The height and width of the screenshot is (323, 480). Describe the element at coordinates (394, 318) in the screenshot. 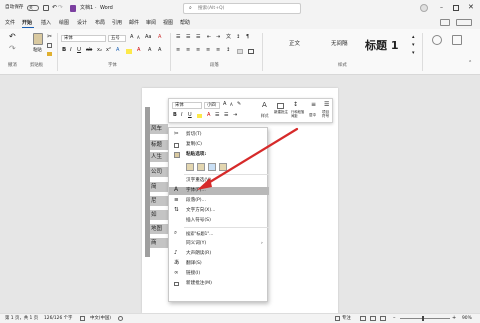

I see `zoom-out-icon: –` at that location.